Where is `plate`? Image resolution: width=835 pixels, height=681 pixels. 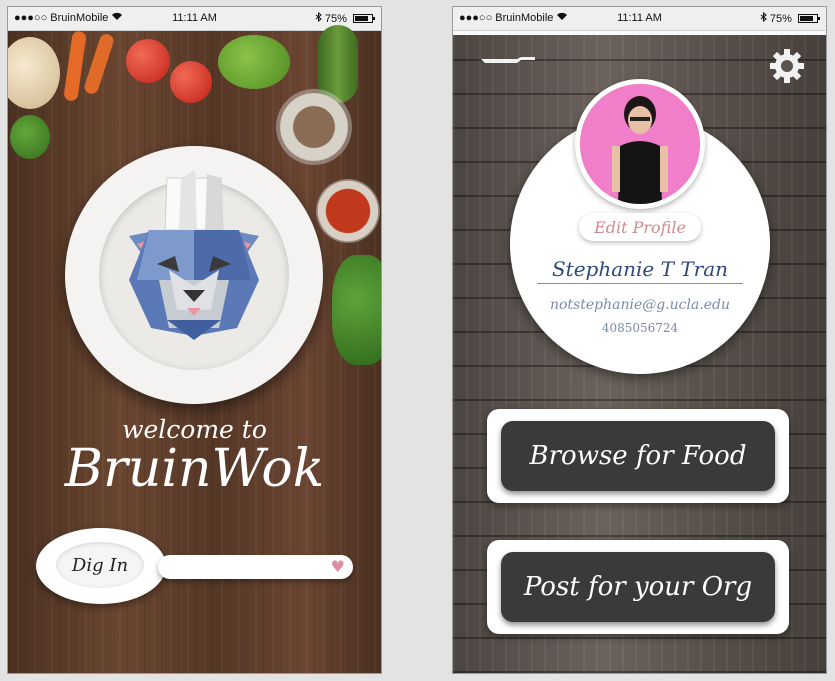
plate is located at coordinates (194, 275).